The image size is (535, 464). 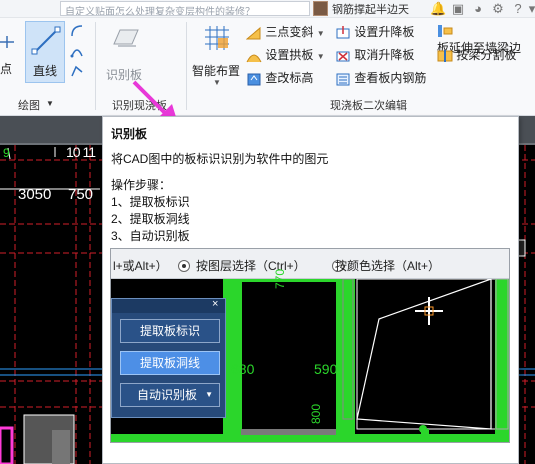 I want to click on lift-slab-icon, so click(x=343, y=32).